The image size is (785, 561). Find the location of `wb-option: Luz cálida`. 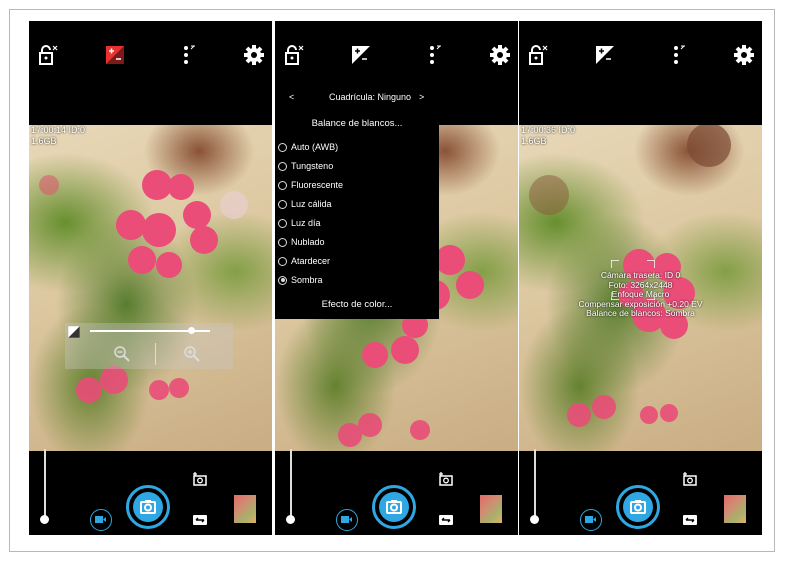

wb-option: Luz cálida is located at coordinates (305, 204).